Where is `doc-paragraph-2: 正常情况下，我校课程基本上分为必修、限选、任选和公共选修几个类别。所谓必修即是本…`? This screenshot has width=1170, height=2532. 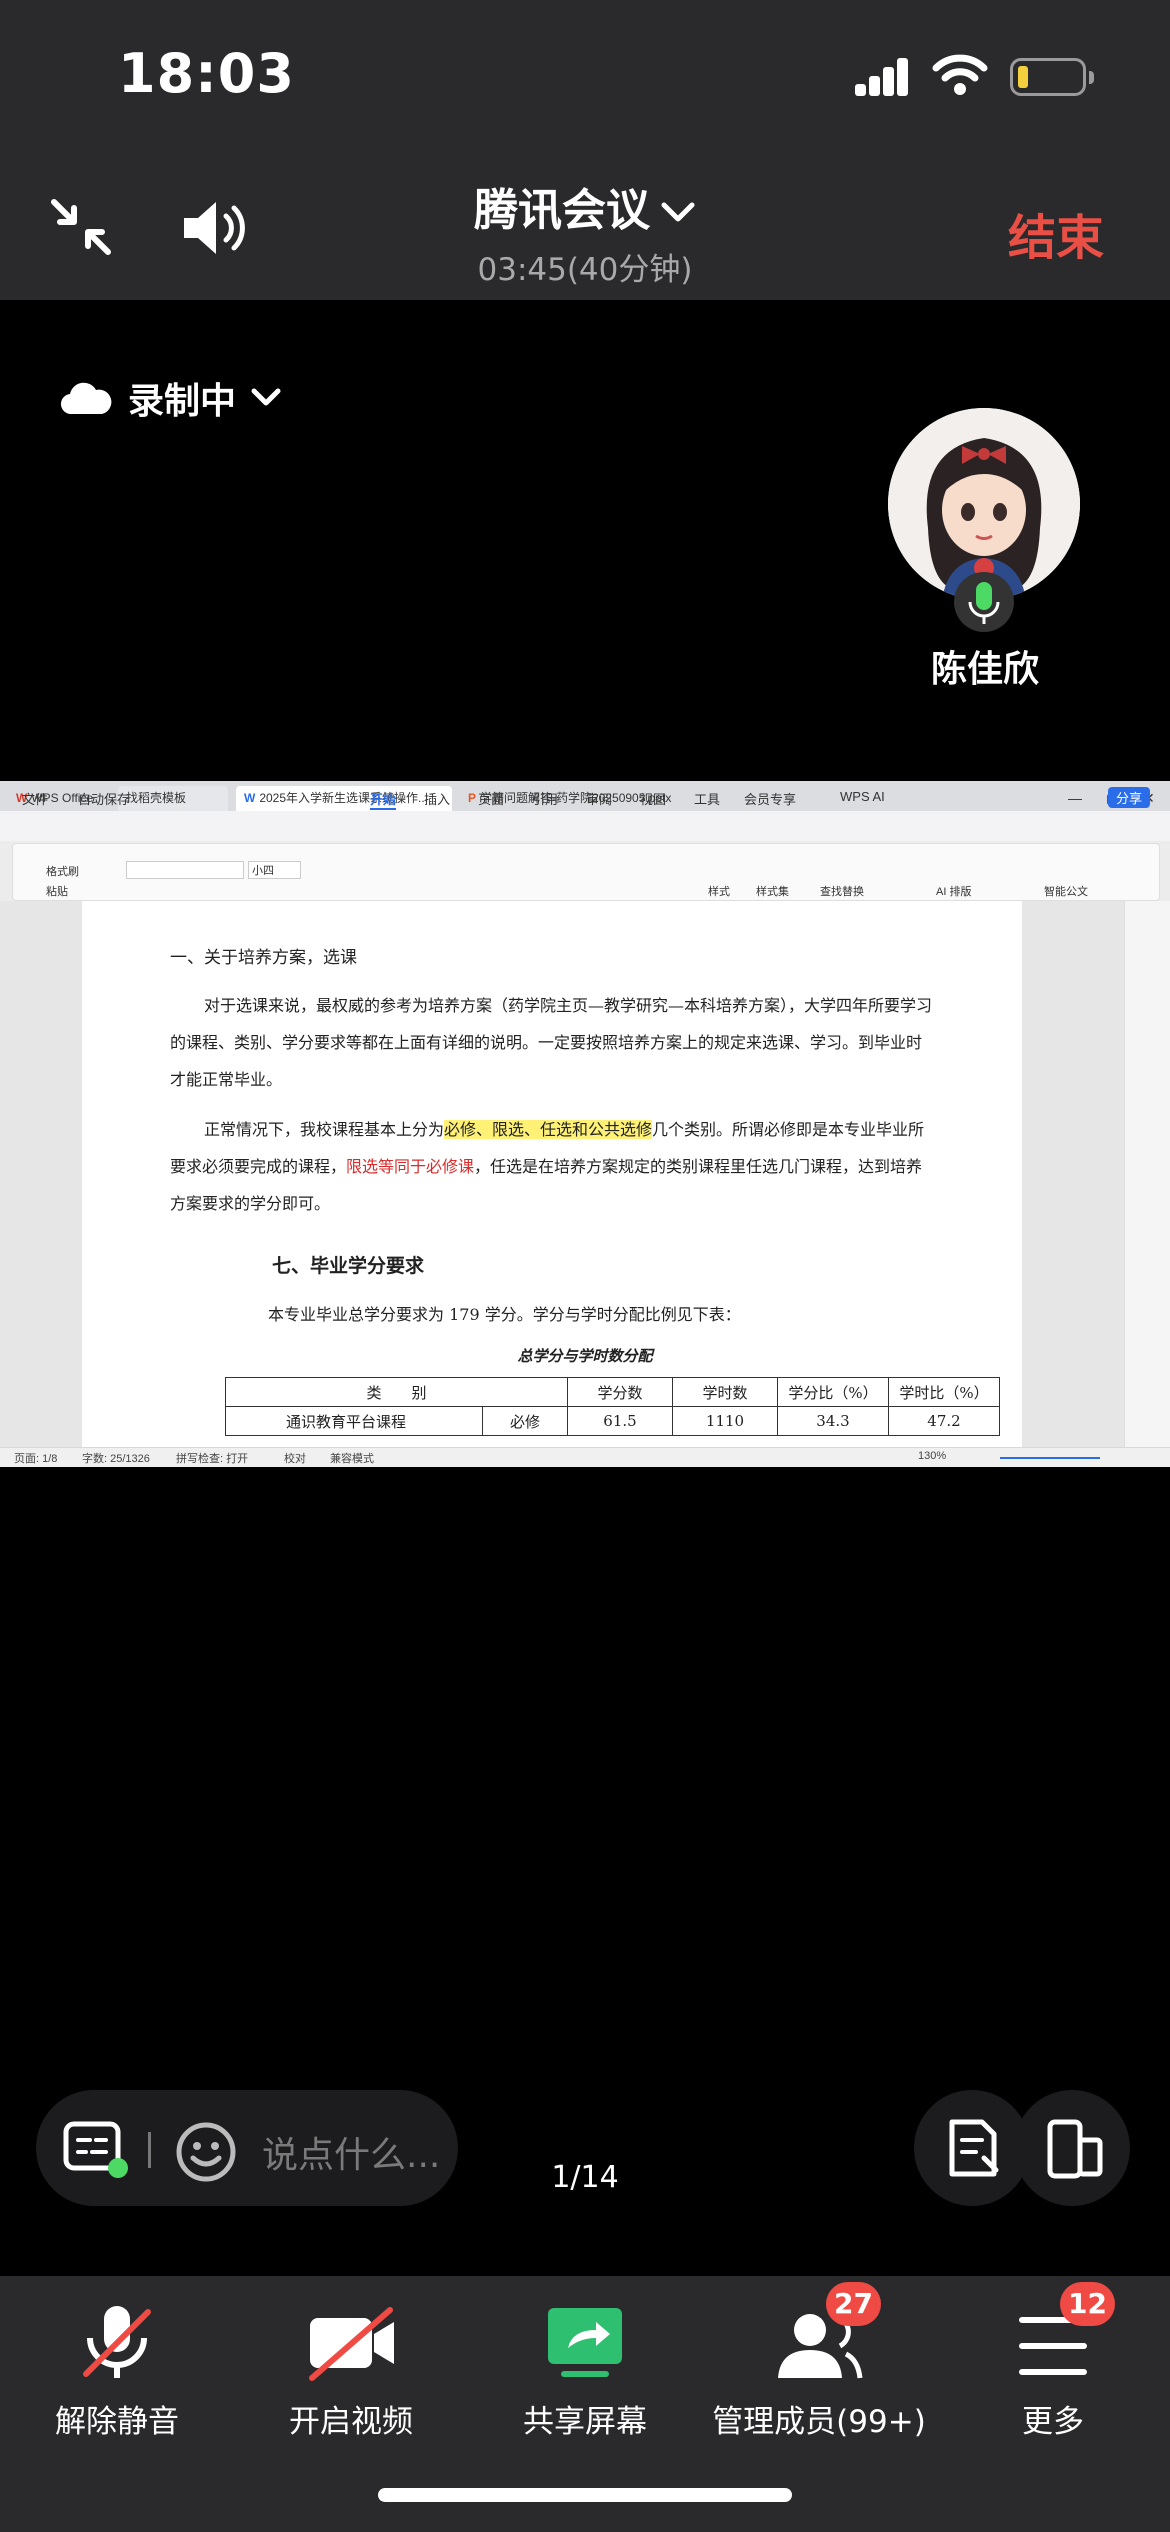 doc-paragraph-2: 正常情况下，我校课程基本上分为必修、限选、任选和公共选修几个类别。所谓必修即是本… is located at coordinates (547, 1166).